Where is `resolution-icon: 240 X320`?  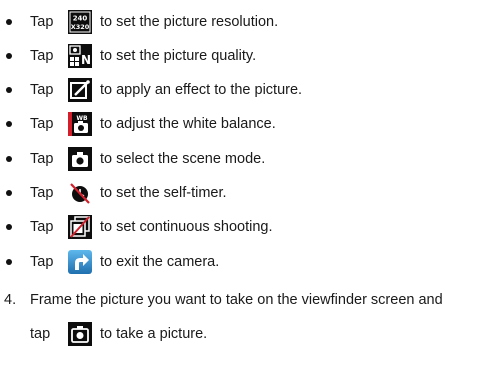
resolution-icon: 240 X320 is located at coordinates (80, 22).